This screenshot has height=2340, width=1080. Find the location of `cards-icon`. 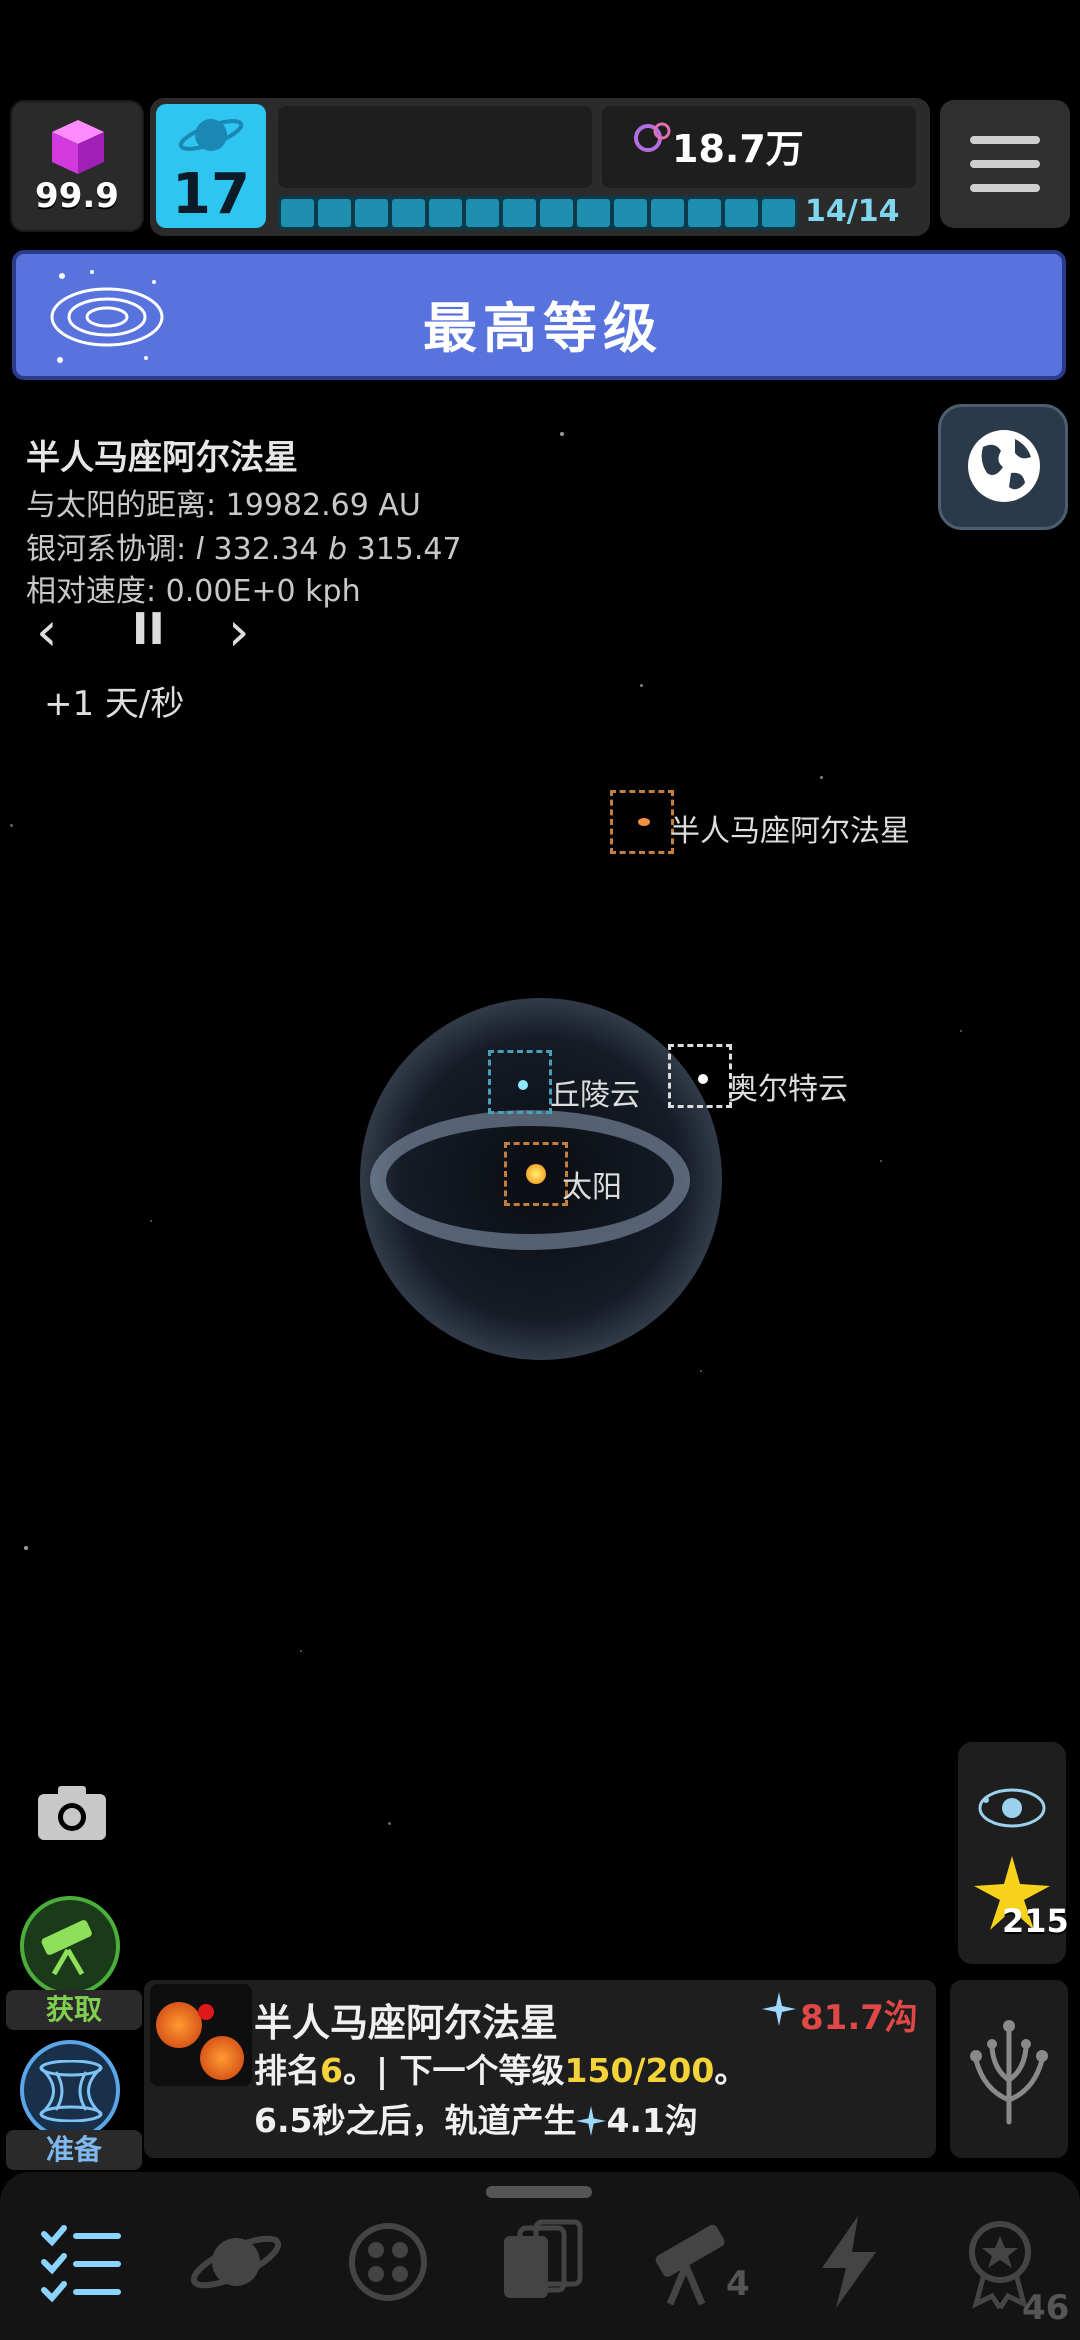

cards-icon is located at coordinates (543, 2258).